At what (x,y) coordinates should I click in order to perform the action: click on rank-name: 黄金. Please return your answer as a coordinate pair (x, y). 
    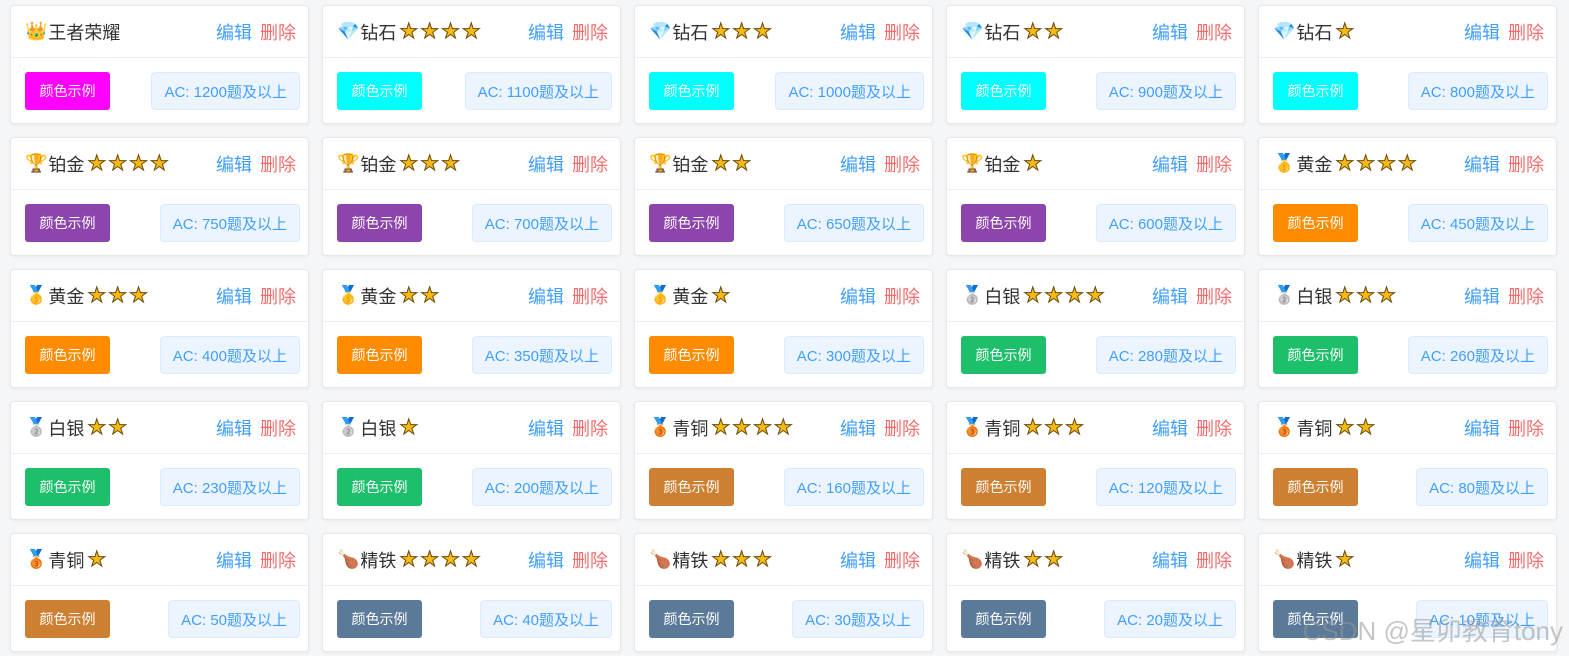
    Looking at the image, I should click on (378, 296).